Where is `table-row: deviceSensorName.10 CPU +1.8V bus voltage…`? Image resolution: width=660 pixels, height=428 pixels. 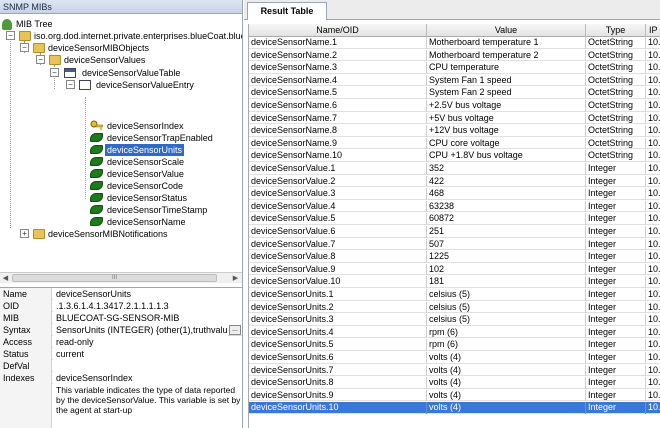 table-row: deviceSensorName.10 CPU +1.8V bus voltage… is located at coordinates (454, 156).